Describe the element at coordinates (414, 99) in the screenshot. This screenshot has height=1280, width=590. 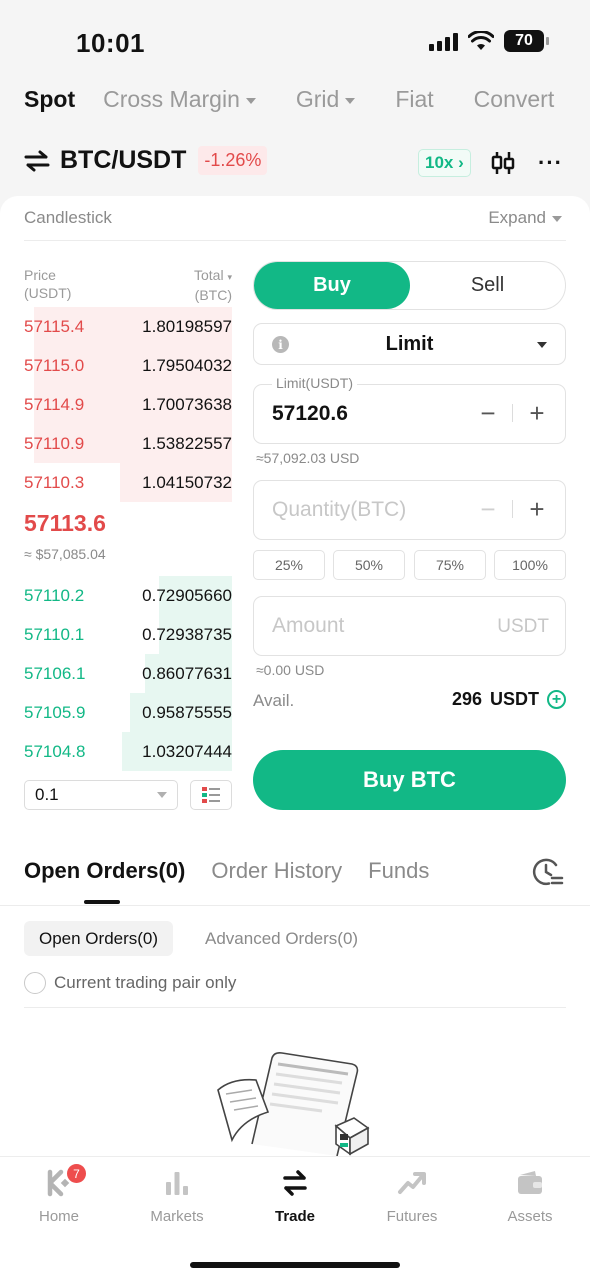
I see `tab-fiat: Fiat` at that location.